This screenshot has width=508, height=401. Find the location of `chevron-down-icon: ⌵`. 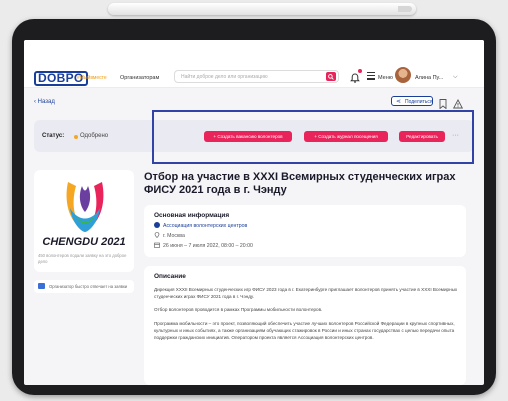

chevron-down-icon: ⌵ is located at coordinates (455, 77).